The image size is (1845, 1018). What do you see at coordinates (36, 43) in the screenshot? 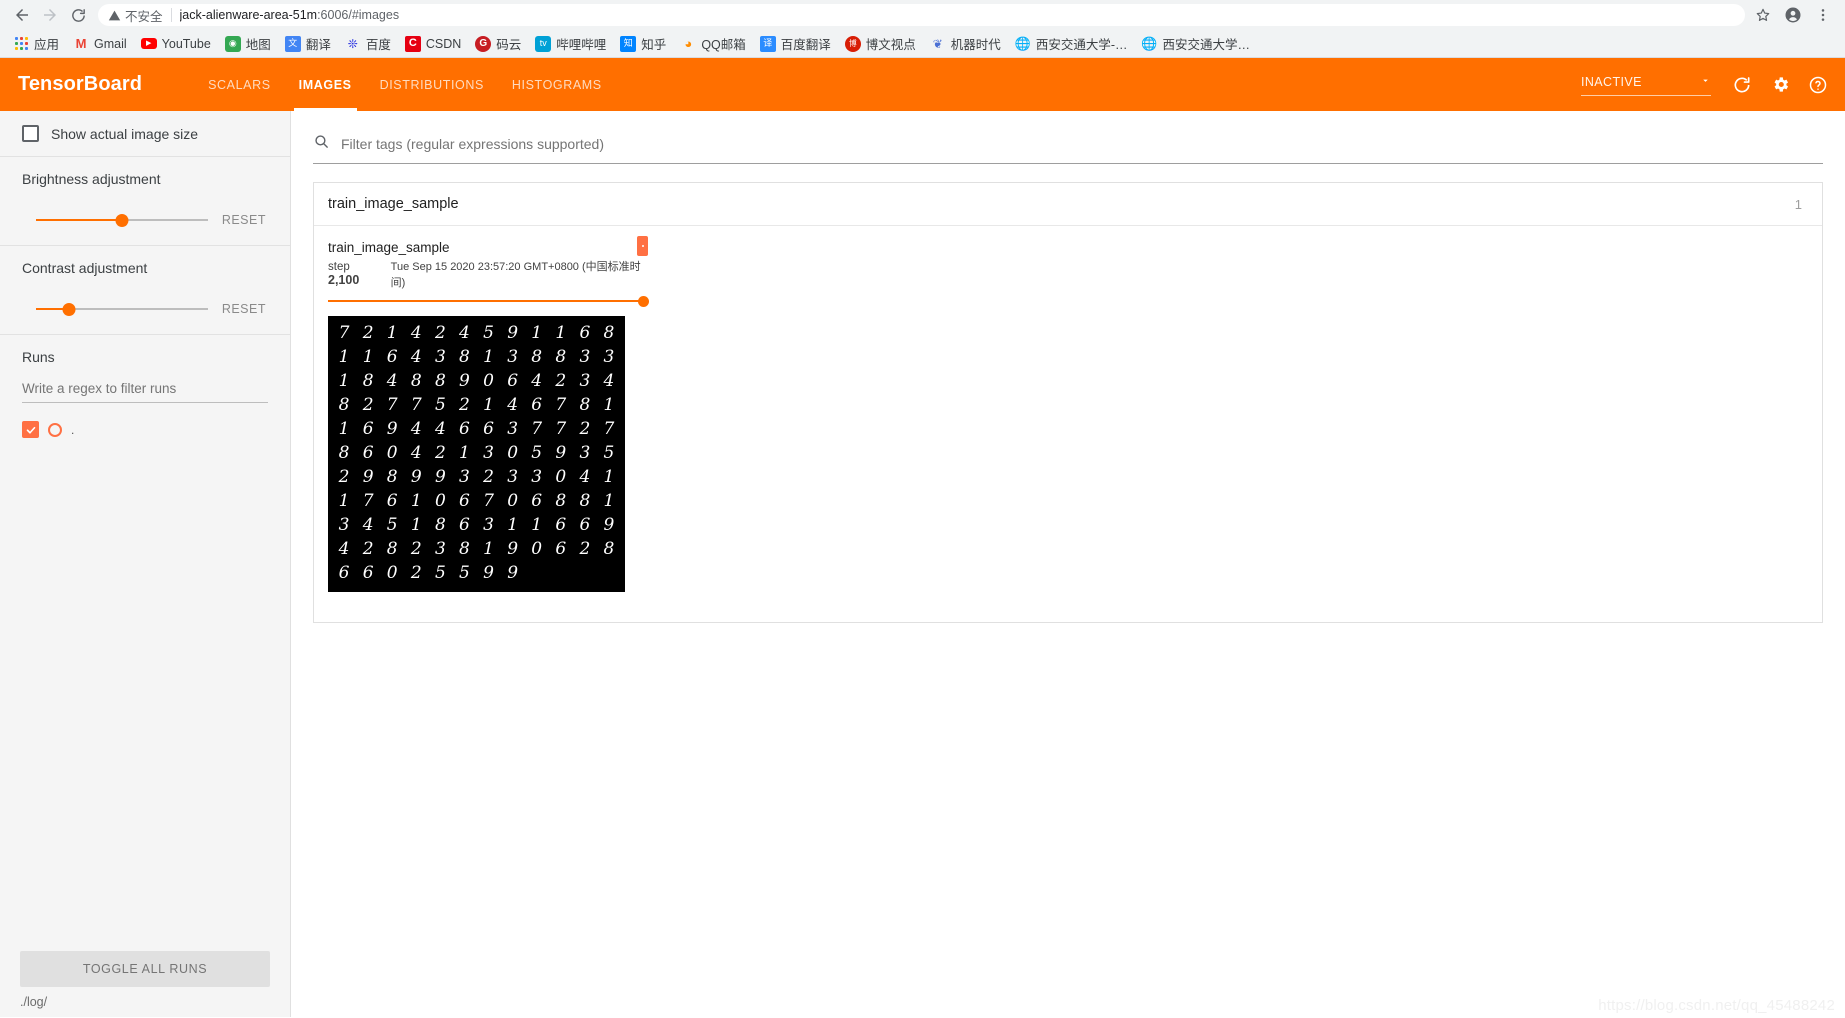
I see `bookmark-apps: 应用` at bounding box center [36, 43].